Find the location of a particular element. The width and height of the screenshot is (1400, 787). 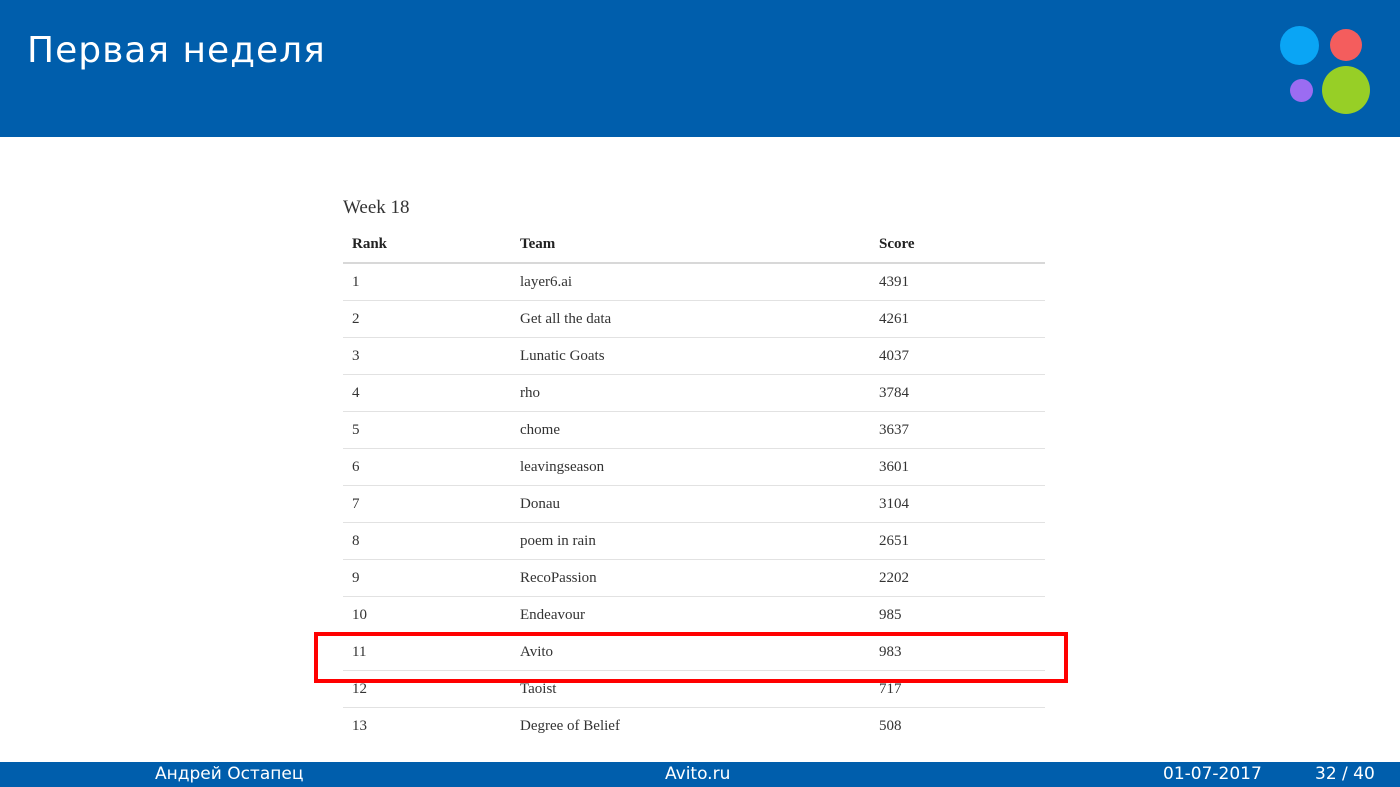

header-team: Team is located at coordinates (690, 245).